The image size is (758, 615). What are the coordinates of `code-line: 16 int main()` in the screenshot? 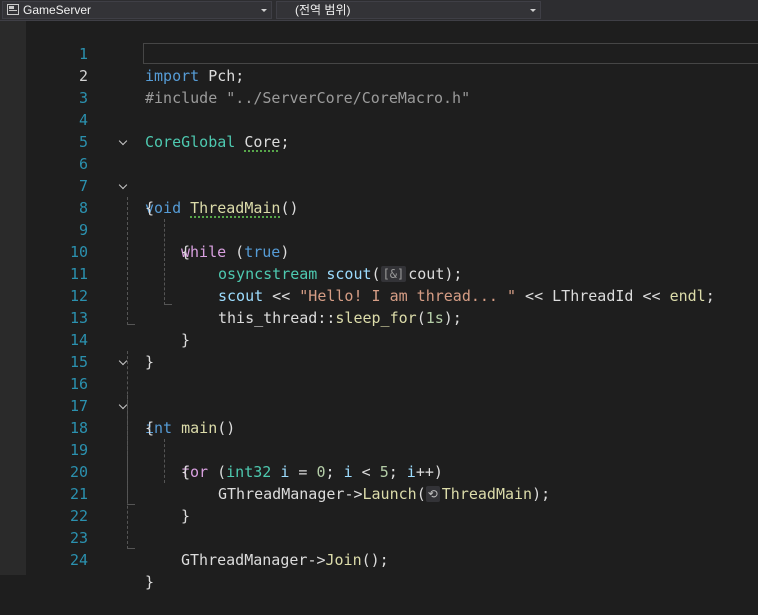 It's located at (379, 394).